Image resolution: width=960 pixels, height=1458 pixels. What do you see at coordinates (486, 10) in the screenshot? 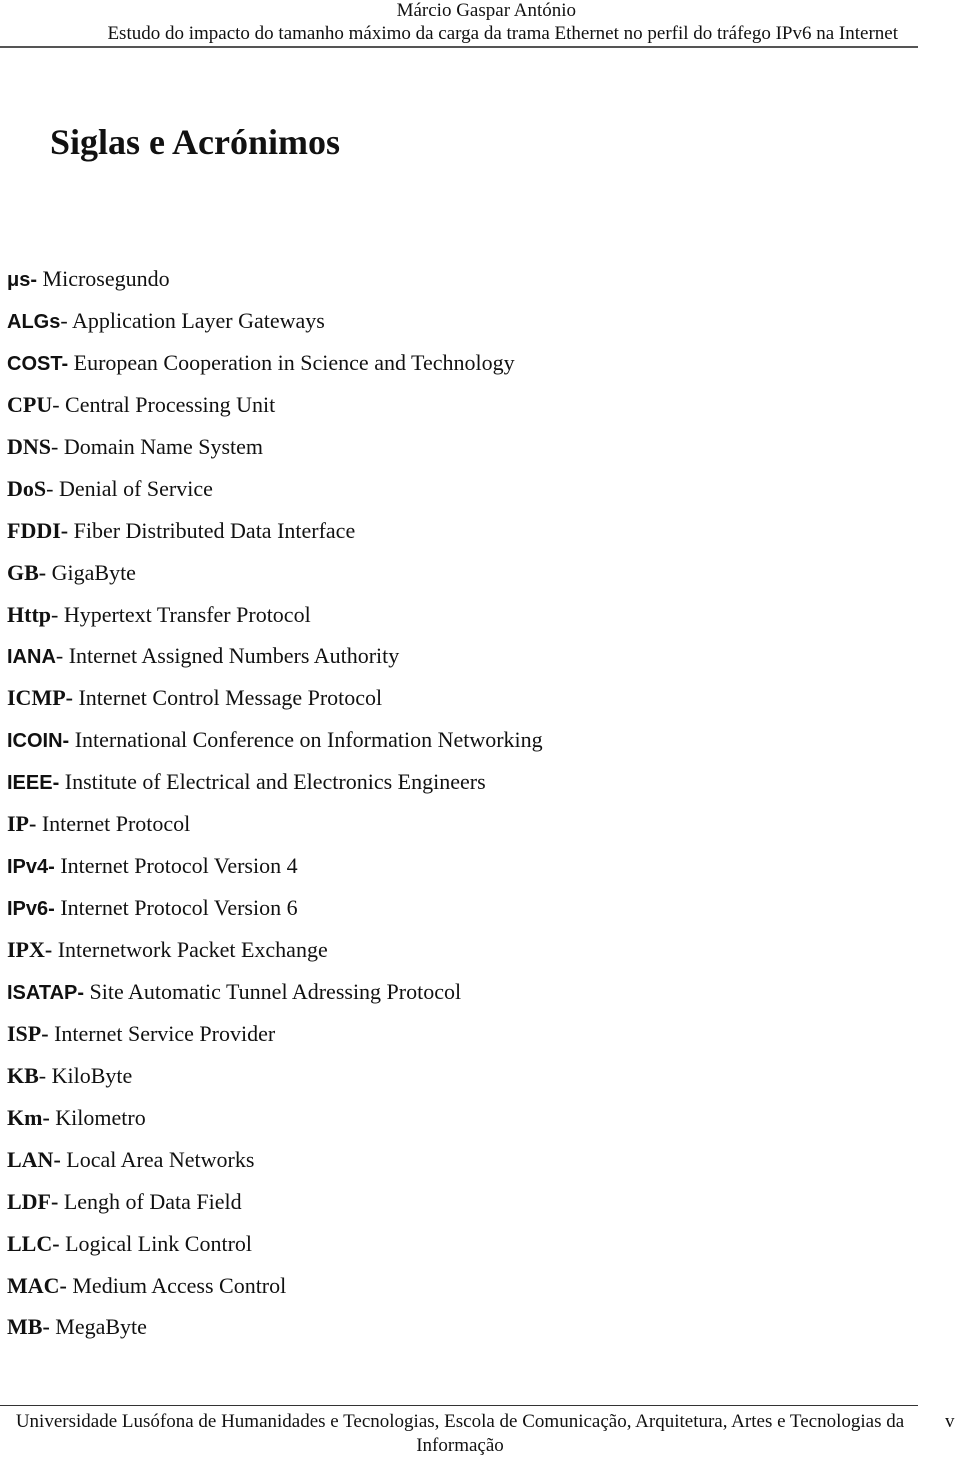
I see `header-author: Márcio Gaspar António` at bounding box center [486, 10].